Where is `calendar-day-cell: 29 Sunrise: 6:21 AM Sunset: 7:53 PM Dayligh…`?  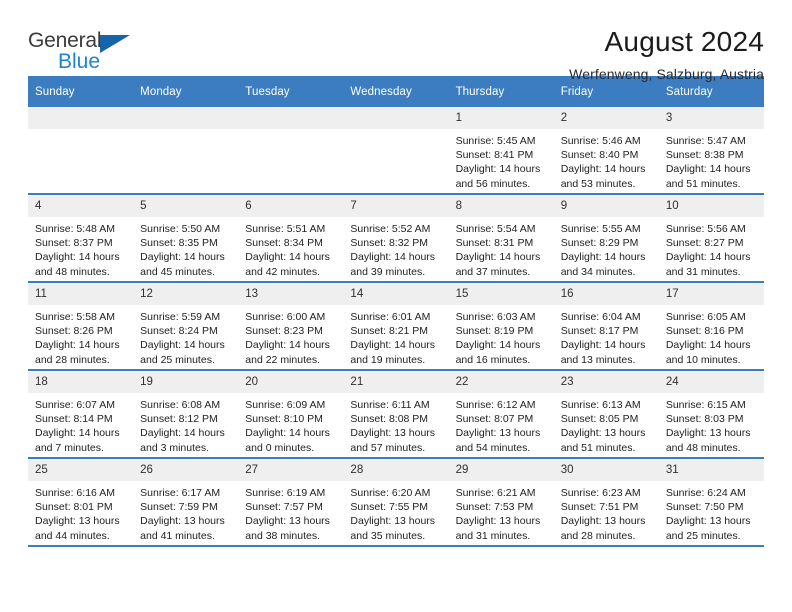 calendar-day-cell: 29 Sunrise: 6:21 AM Sunset: 7:53 PM Dayligh… is located at coordinates (501, 502).